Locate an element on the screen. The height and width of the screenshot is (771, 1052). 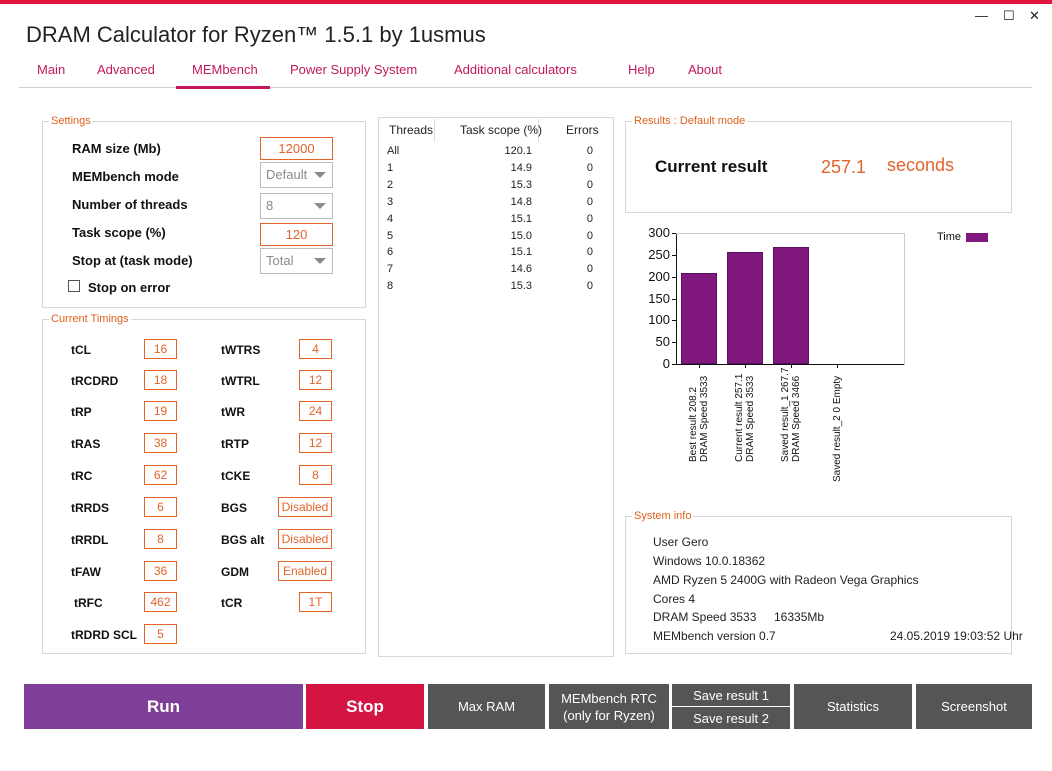
chart-x-label-line: DRAM Speed 3533 is located at coordinates (704, 418).